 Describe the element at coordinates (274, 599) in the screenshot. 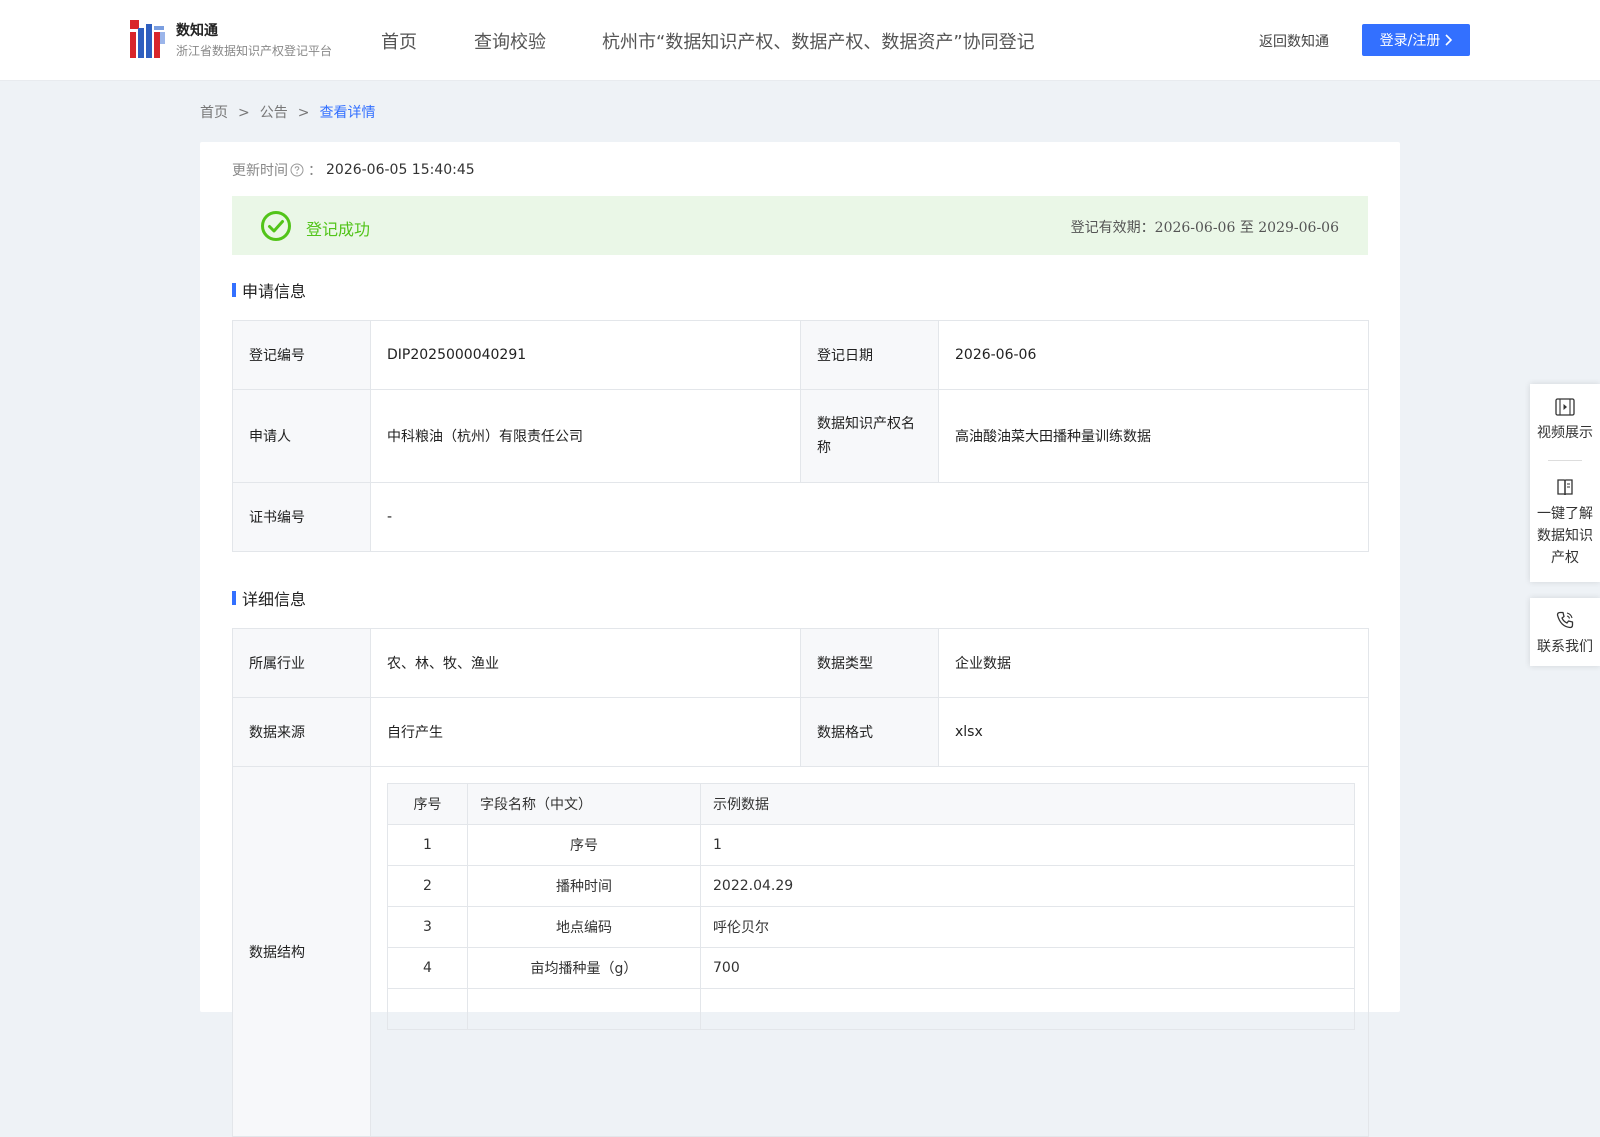

I see `section-title-text: 详细信息` at that location.